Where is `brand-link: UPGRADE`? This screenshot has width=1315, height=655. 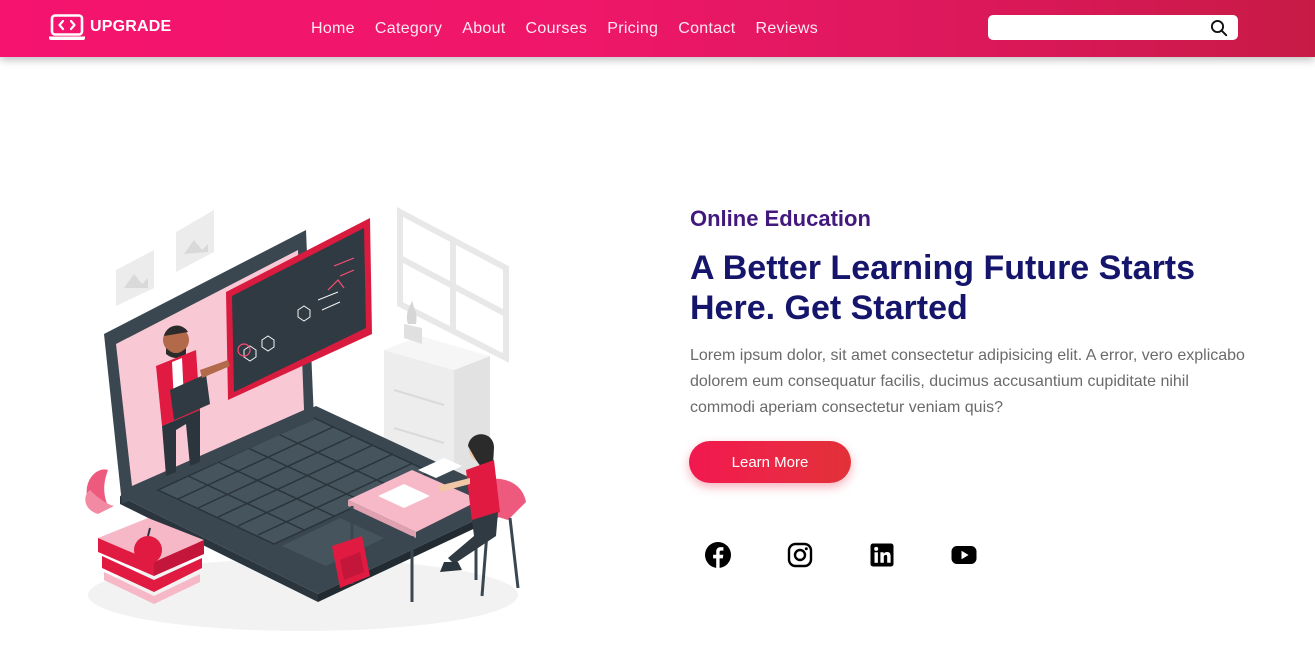
brand-link: UPGRADE is located at coordinates (110, 27).